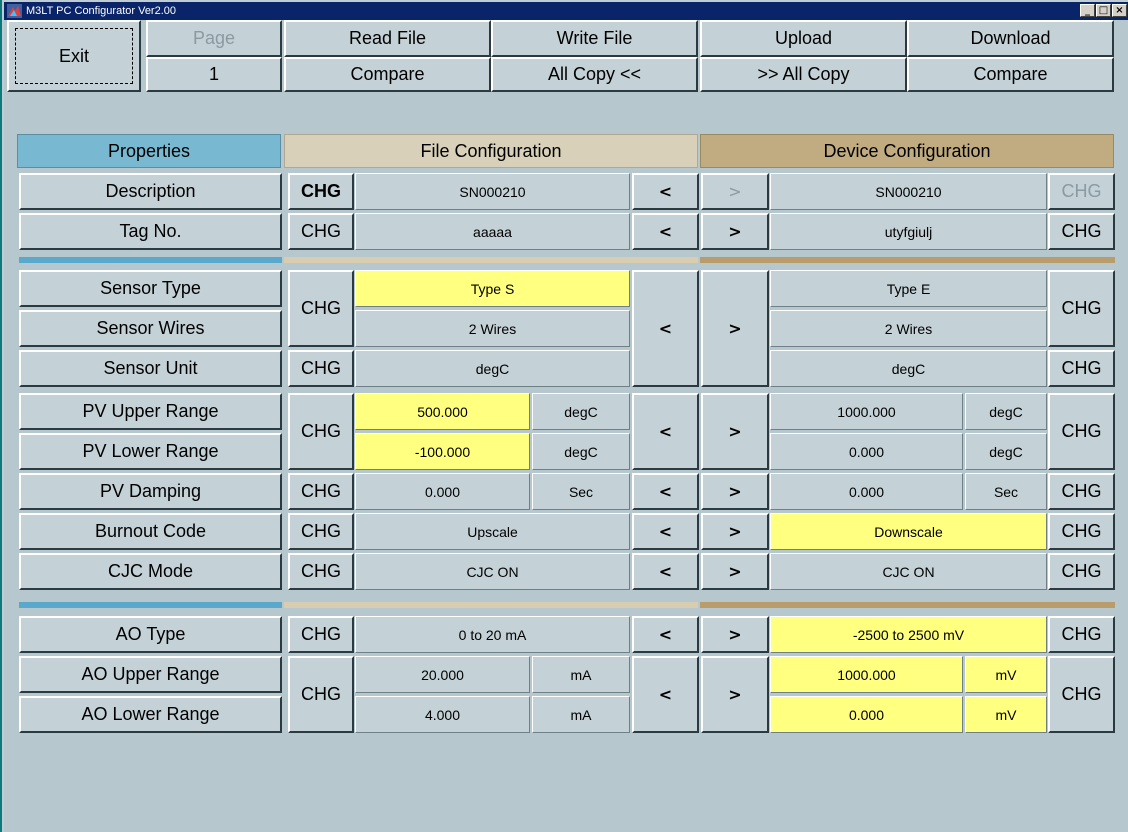 This screenshot has height=832, width=1128. What do you see at coordinates (442, 491) in the screenshot?
I see `pv-damping-file-value: 0.000` at bounding box center [442, 491].